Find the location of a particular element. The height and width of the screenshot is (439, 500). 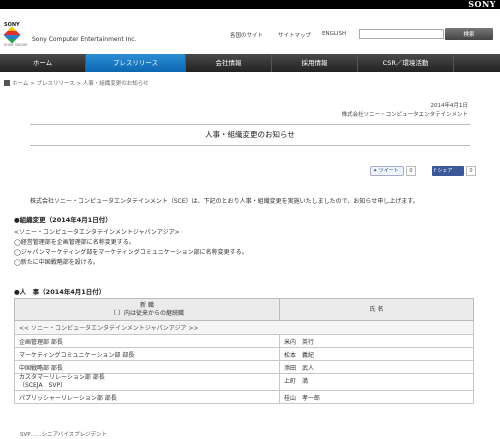

group-label: << ソニー・コンピュータエンタテインメントジャパンアジア >> is located at coordinates (244, 327).